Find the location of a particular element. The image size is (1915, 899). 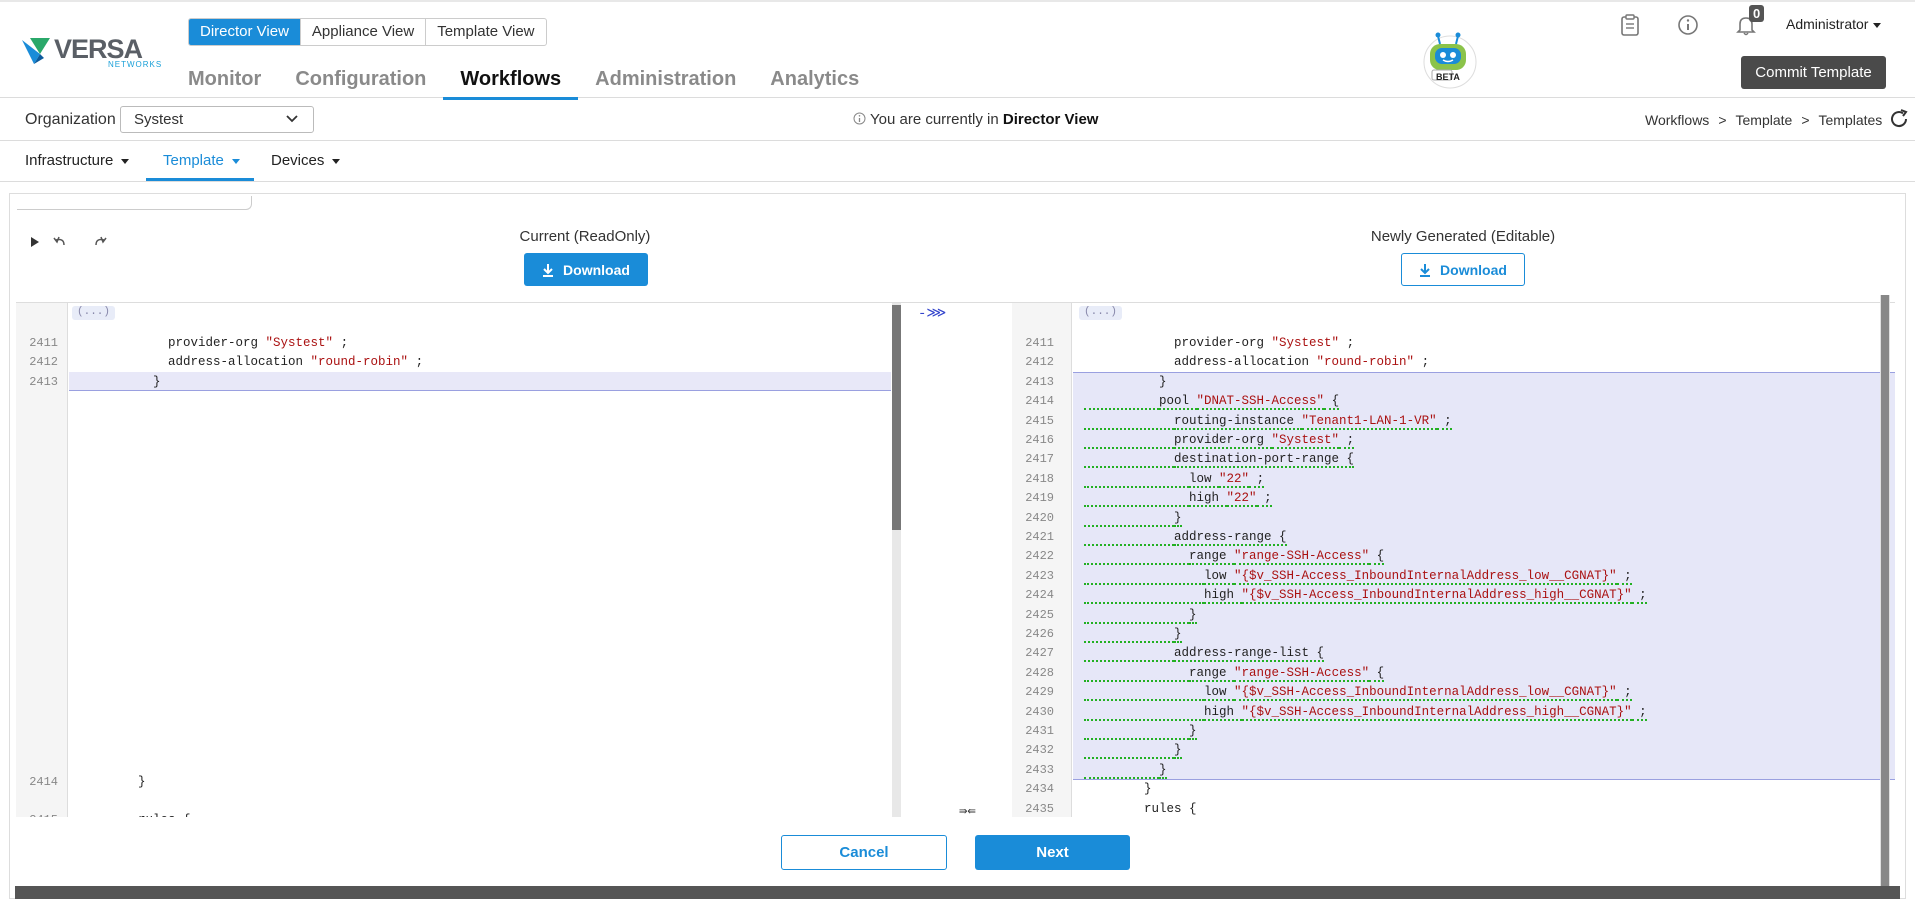

info-icon is located at coordinates (1688, 25).